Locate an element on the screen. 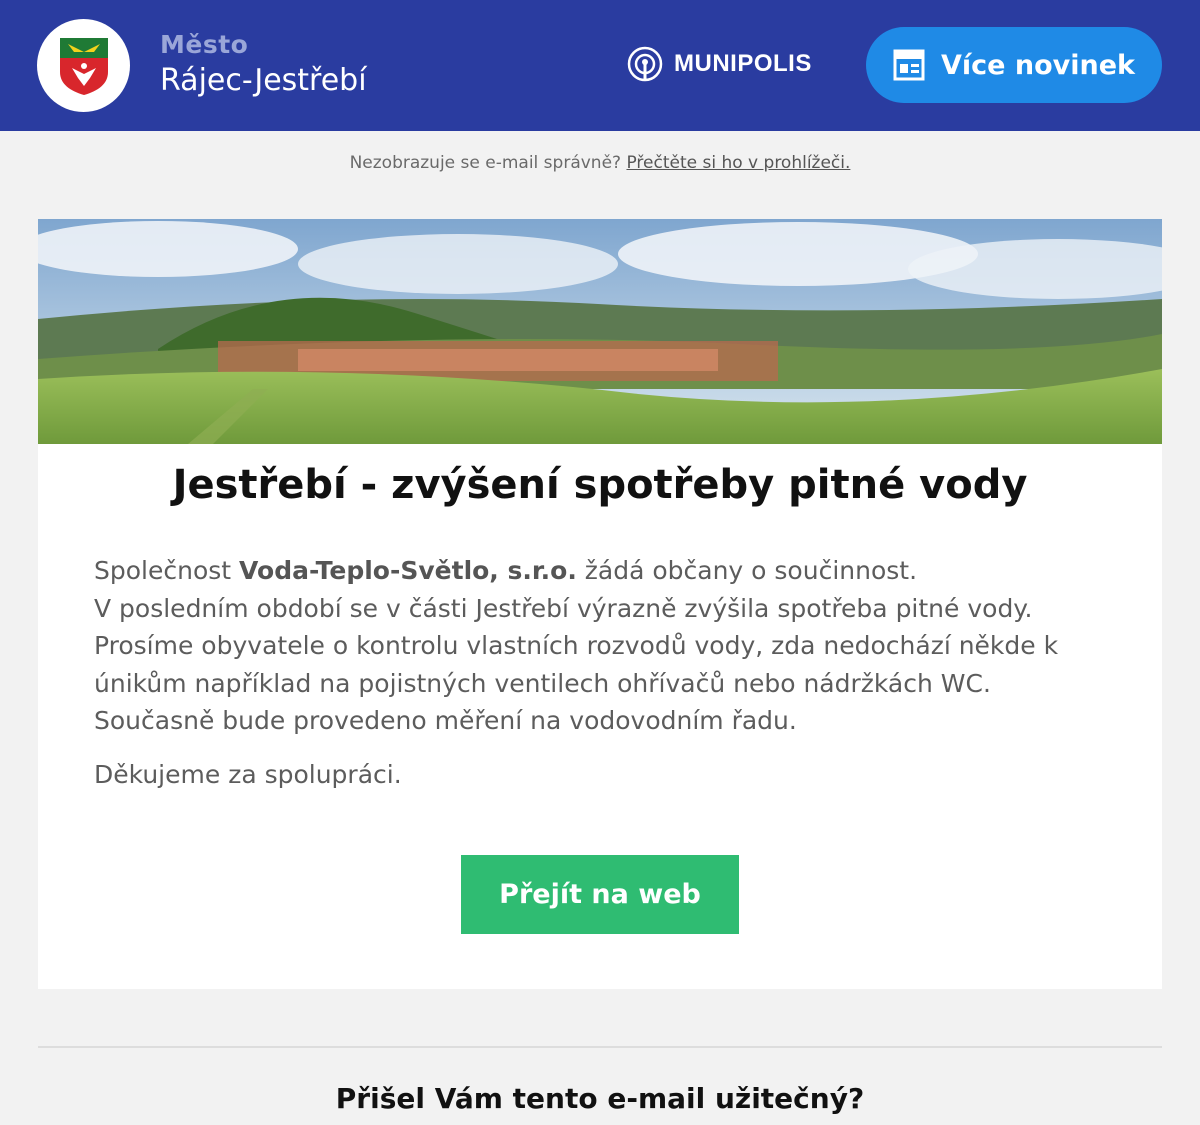 The height and width of the screenshot is (1125, 1200). article-title: Jestřebí - zvýšení spotřeby pitné vody is located at coordinates (600, 485).